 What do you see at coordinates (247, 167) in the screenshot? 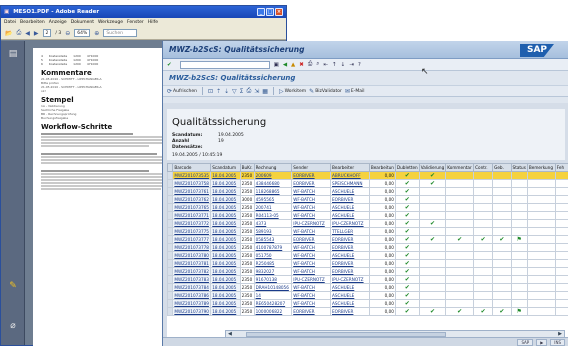
I see `column-header: BuKr.` at bounding box center [247, 167].